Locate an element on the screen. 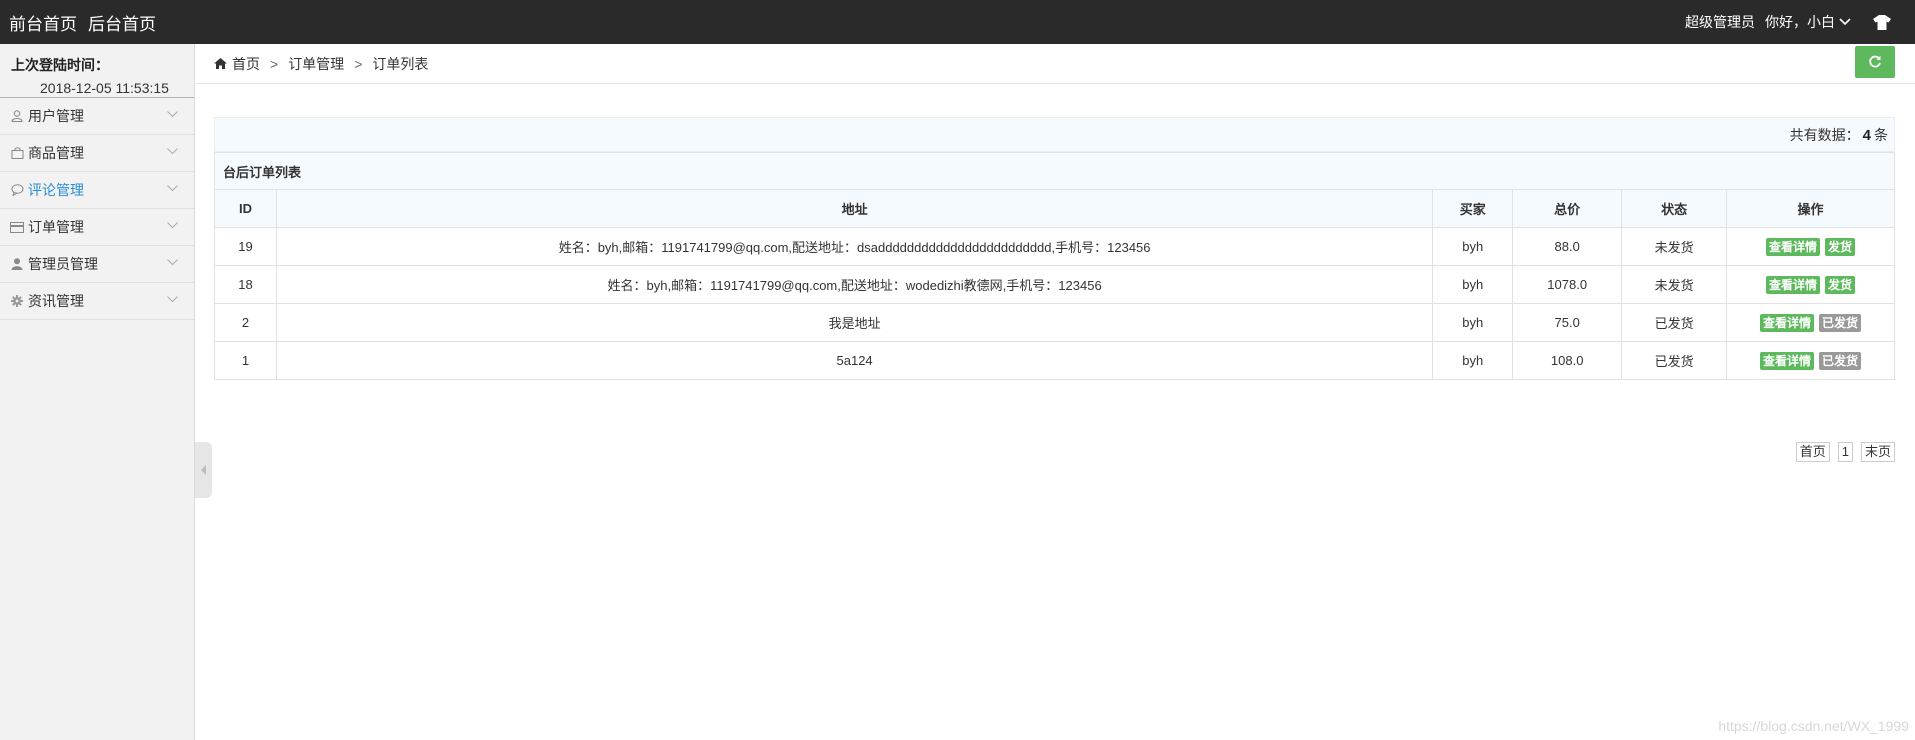 This screenshot has height=740, width=1915. comment-icon is located at coordinates (17, 190).